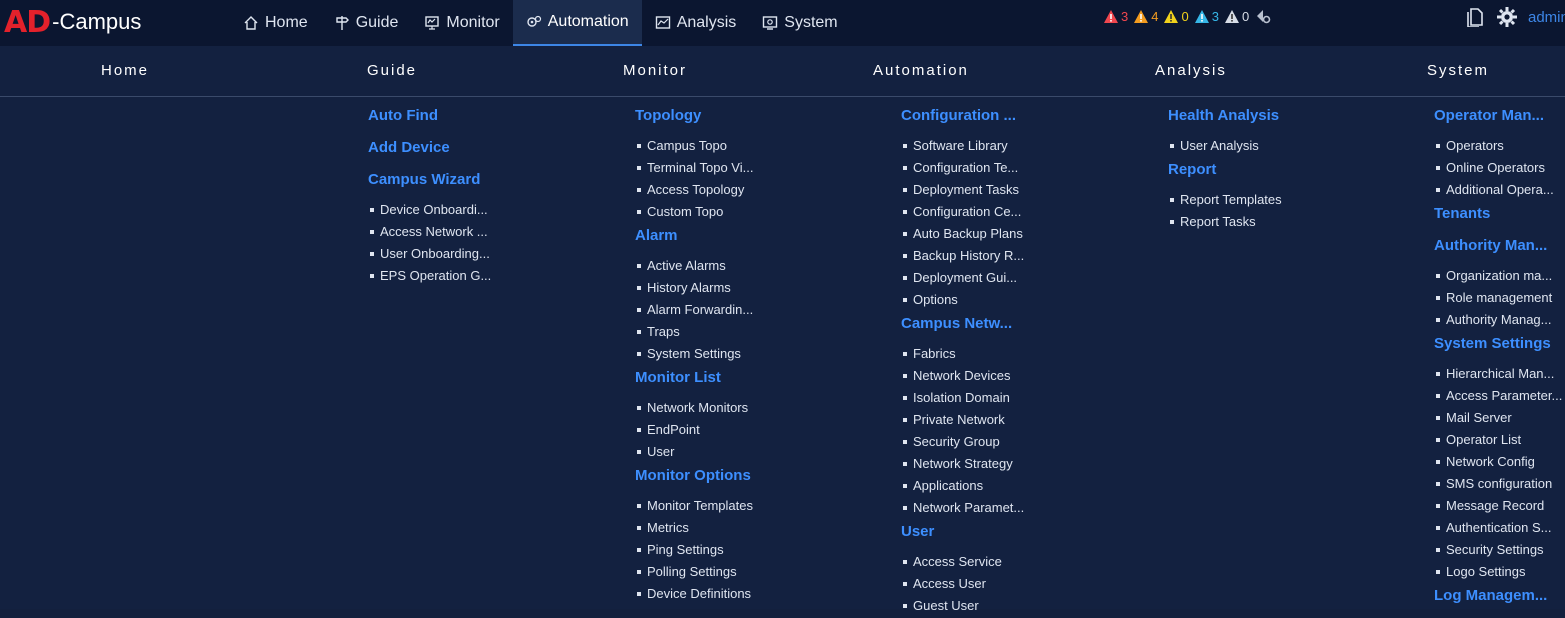  Describe the element at coordinates (125, 70) in the screenshot. I see `menu-column-home: Home` at that location.